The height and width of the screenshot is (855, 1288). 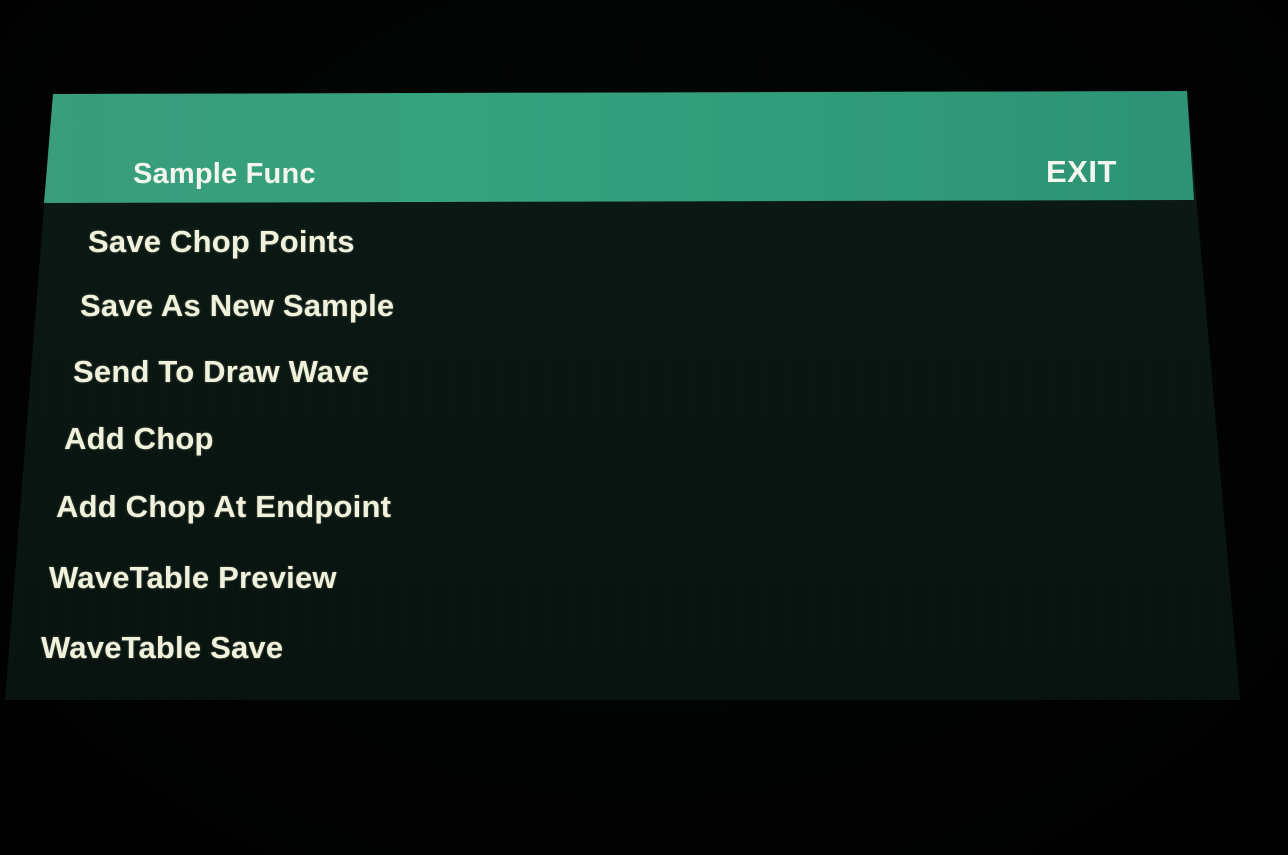 What do you see at coordinates (1081, 172) in the screenshot?
I see `exit-button: EXIT` at bounding box center [1081, 172].